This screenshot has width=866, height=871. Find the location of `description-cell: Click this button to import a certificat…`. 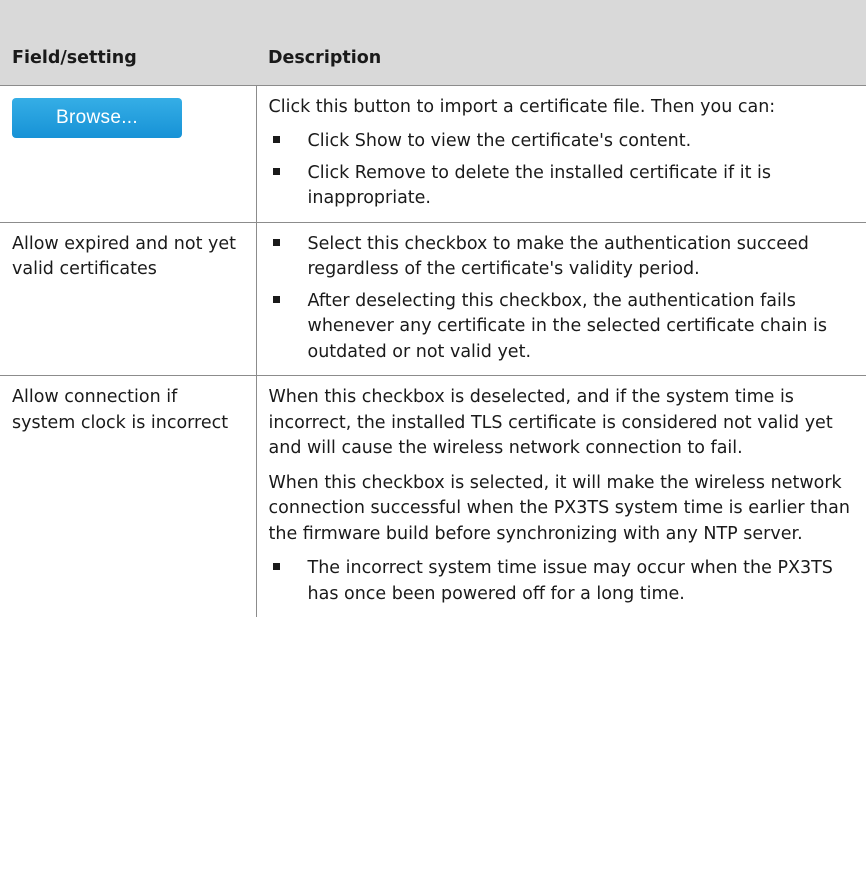

description-cell: Click this button to import a certificat… is located at coordinates (561, 154).